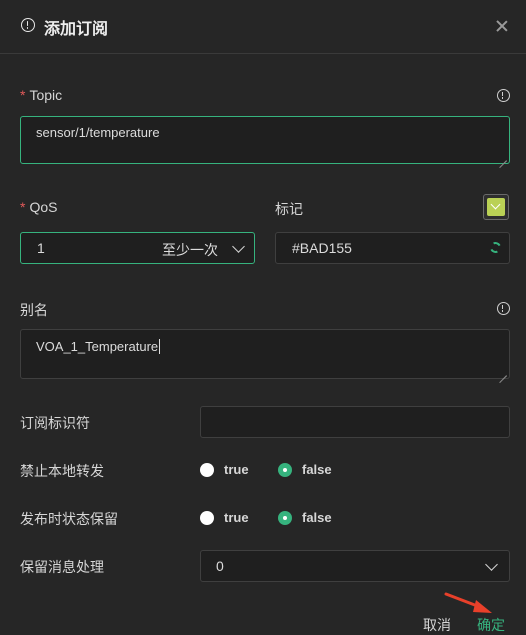 The width and height of the screenshot is (526, 635). I want to click on refresh-icon, so click(495, 247).